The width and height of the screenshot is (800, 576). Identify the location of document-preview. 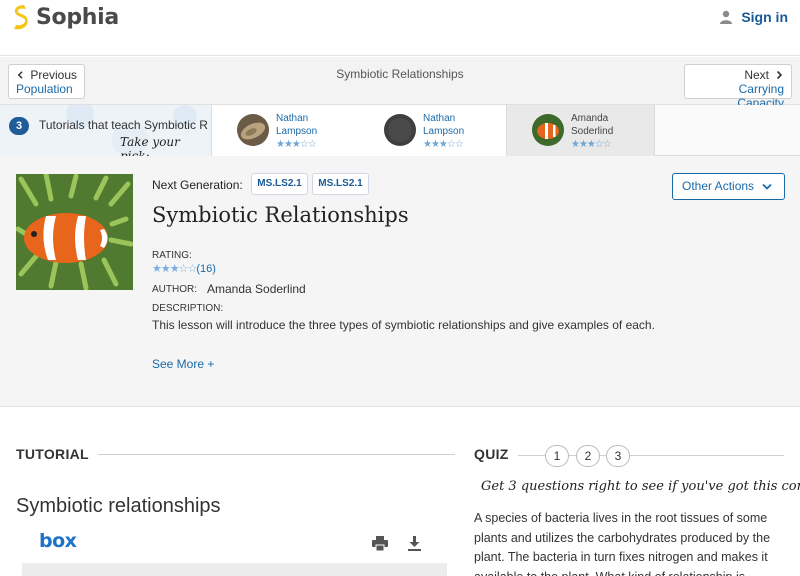
(234, 569).